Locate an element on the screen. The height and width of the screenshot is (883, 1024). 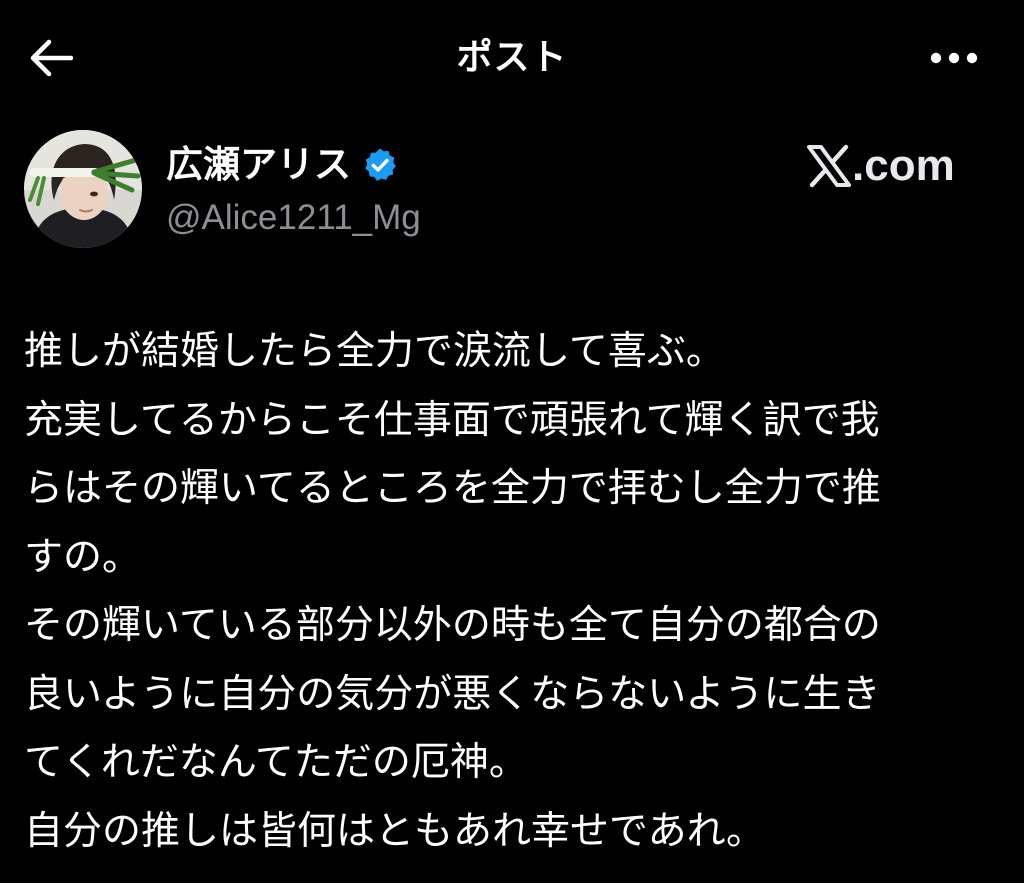
more-options-button is located at coordinates (954, 58).